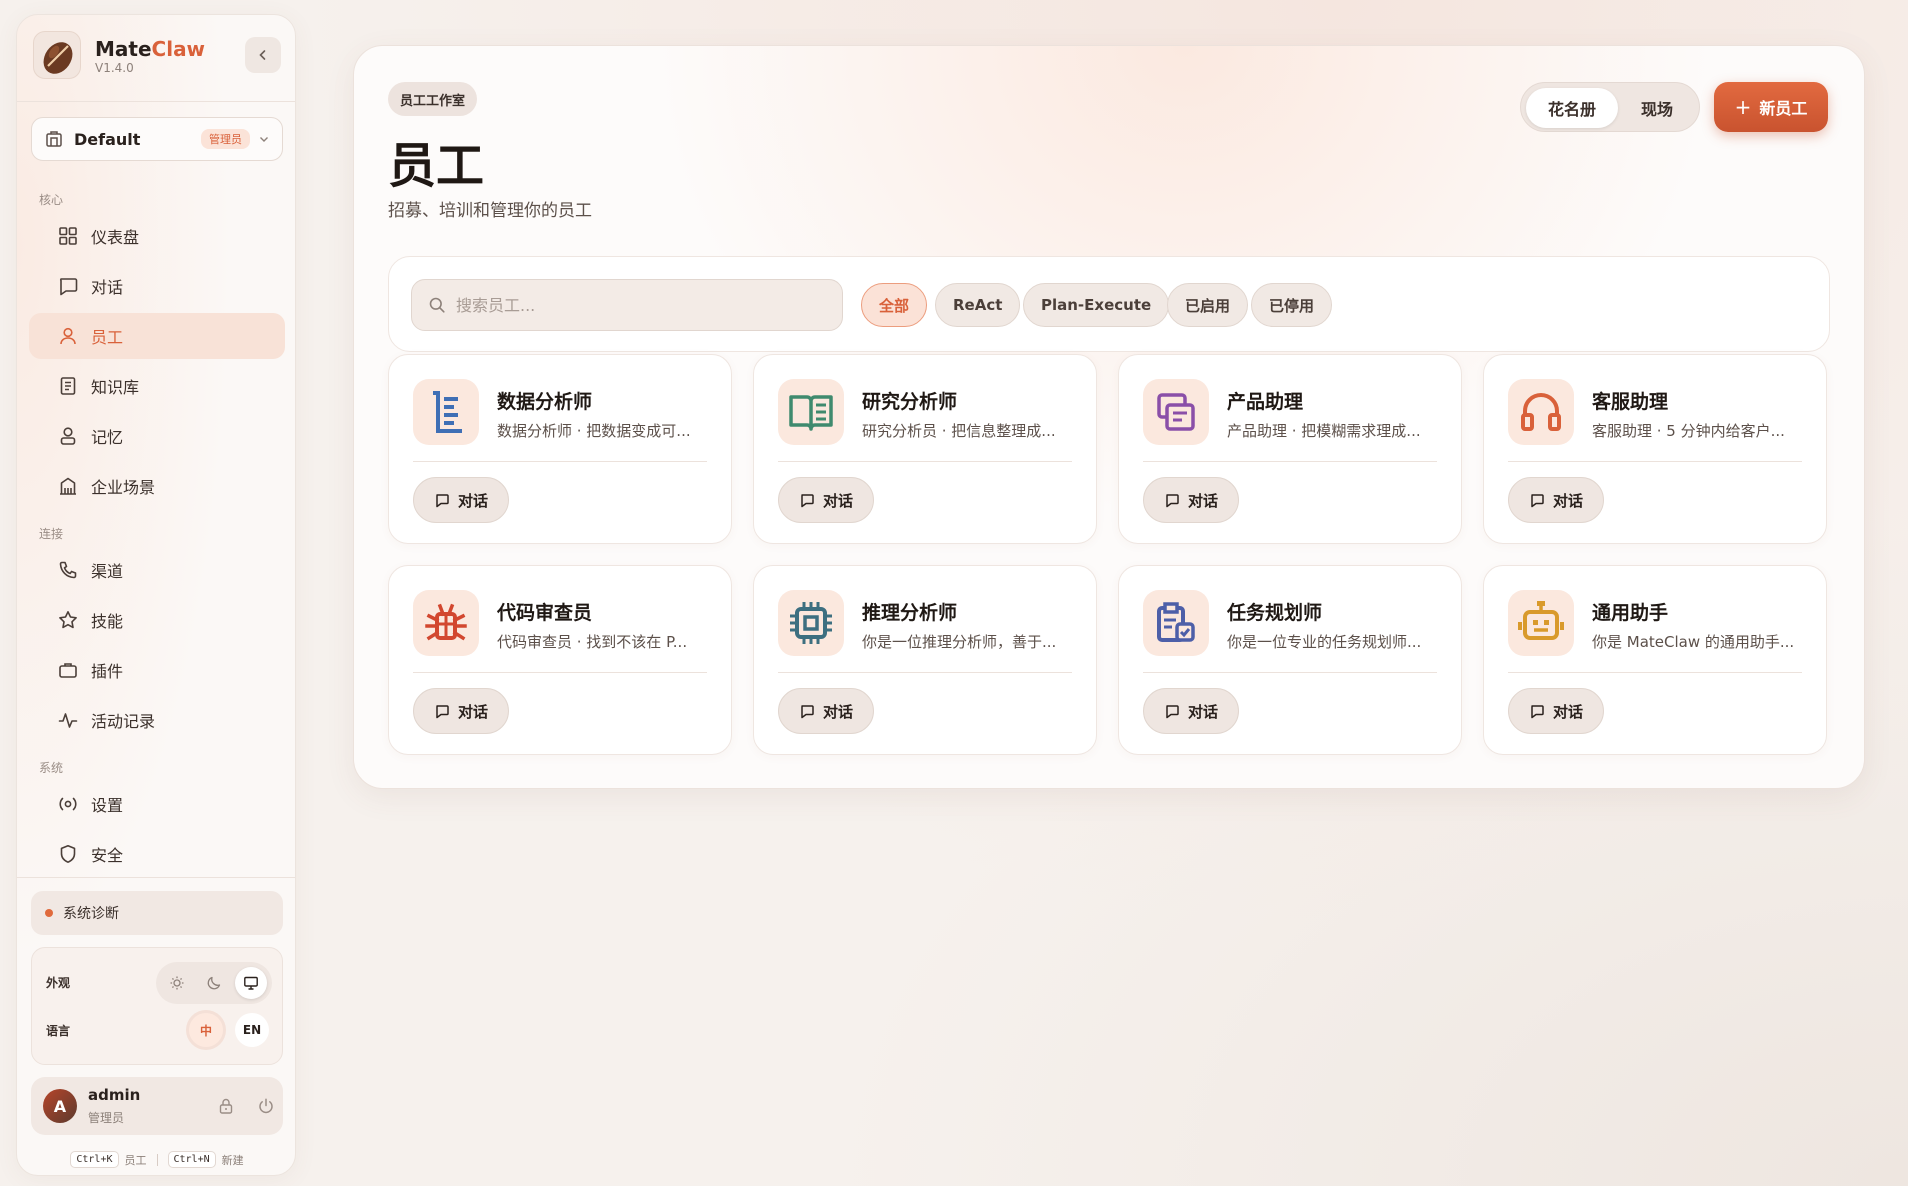 The image size is (1908, 1186). I want to click on section-core: 核心, so click(51, 200).